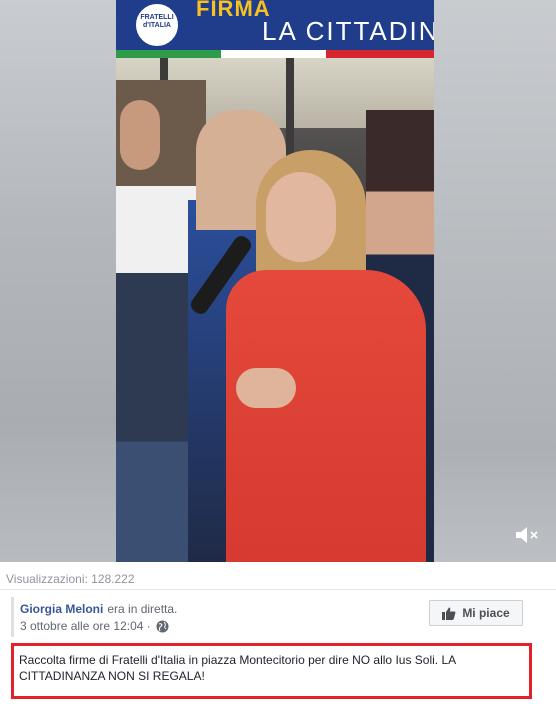 This screenshot has width=556, height=704. What do you see at coordinates (527, 535) in the screenshot?
I see `mute-icon` at bounding box center [527, 535].